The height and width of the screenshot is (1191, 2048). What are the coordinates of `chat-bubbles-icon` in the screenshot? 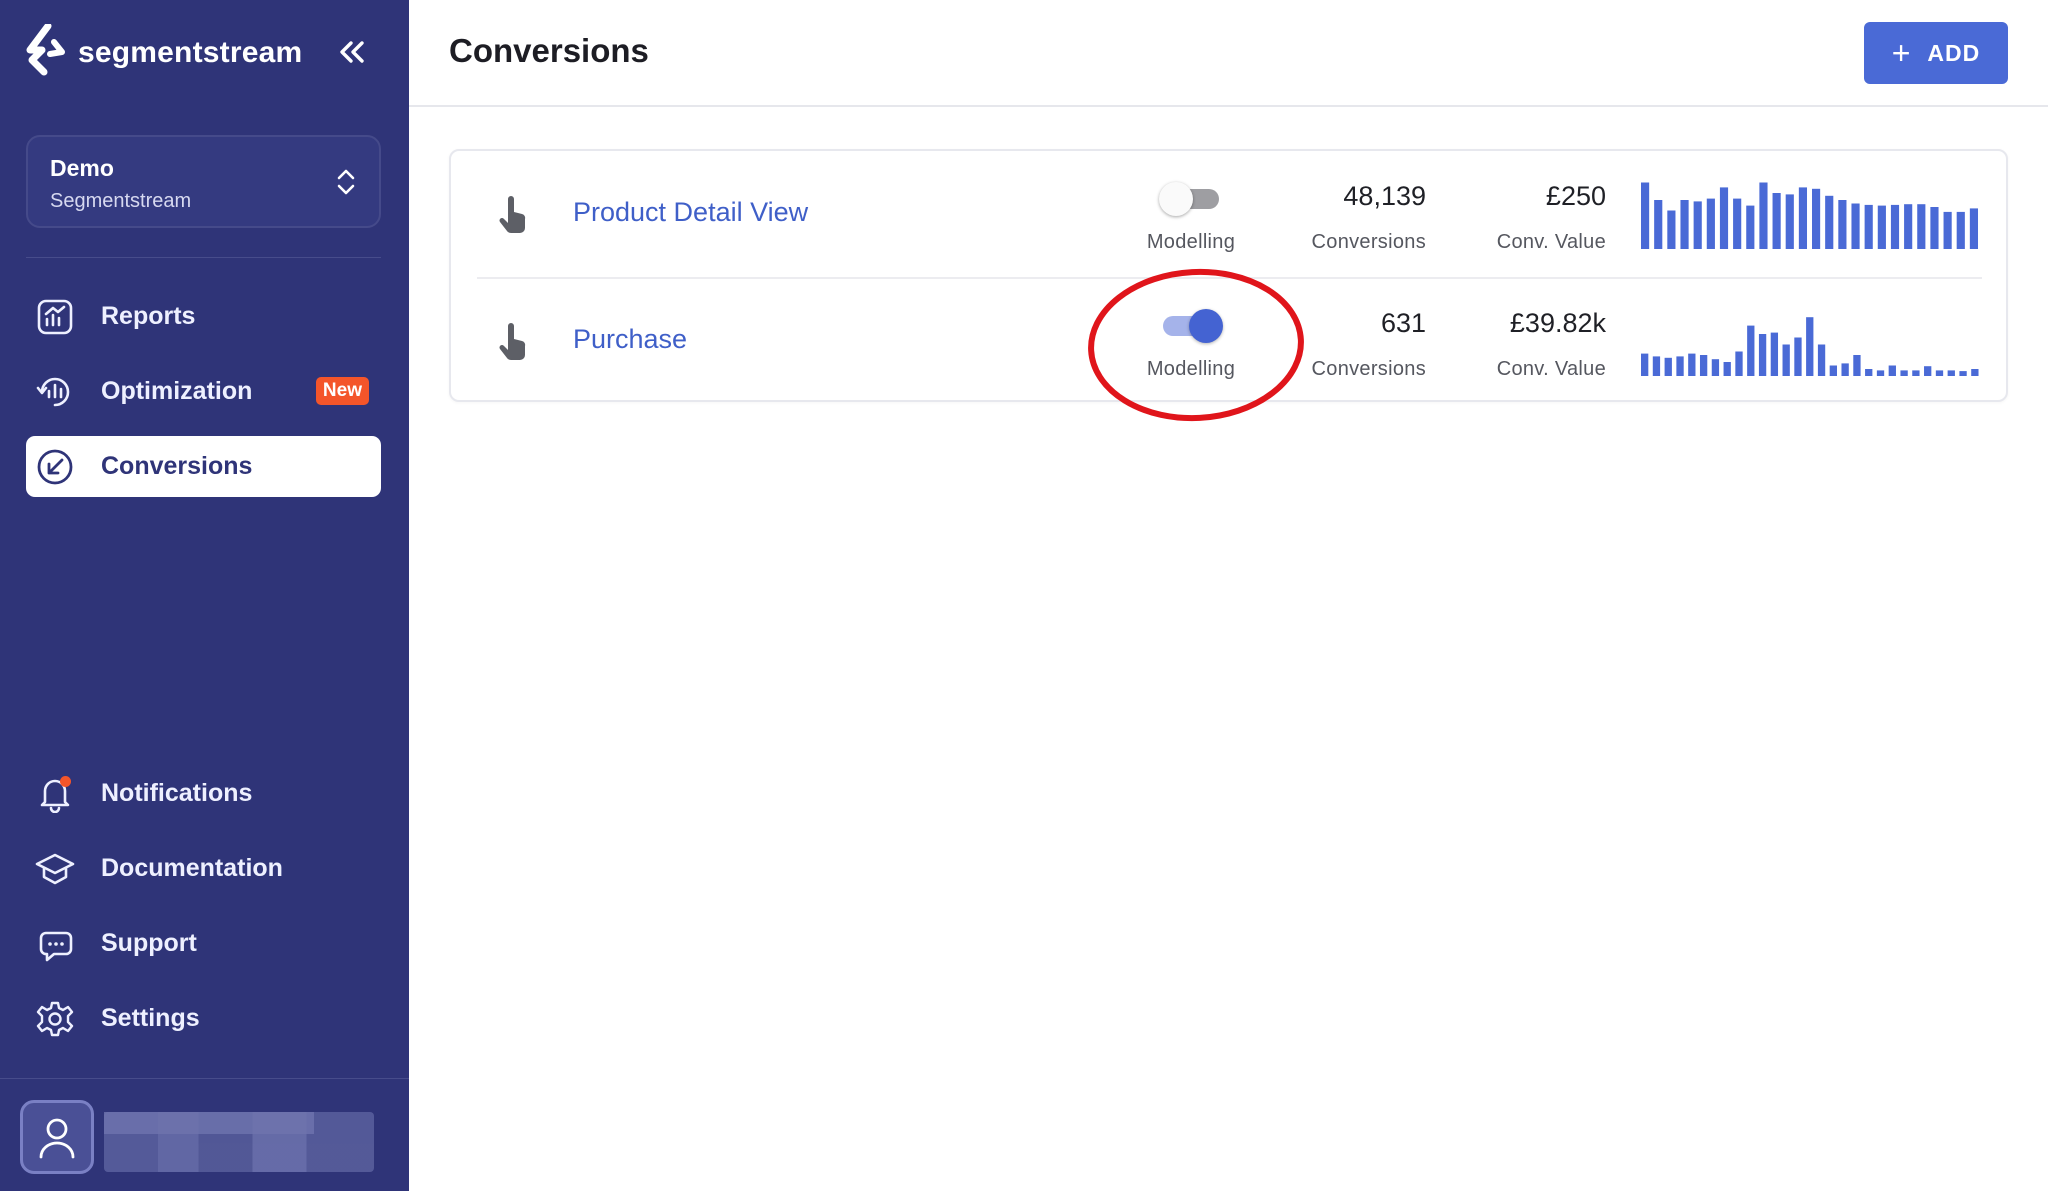 It's located at (55, 944).